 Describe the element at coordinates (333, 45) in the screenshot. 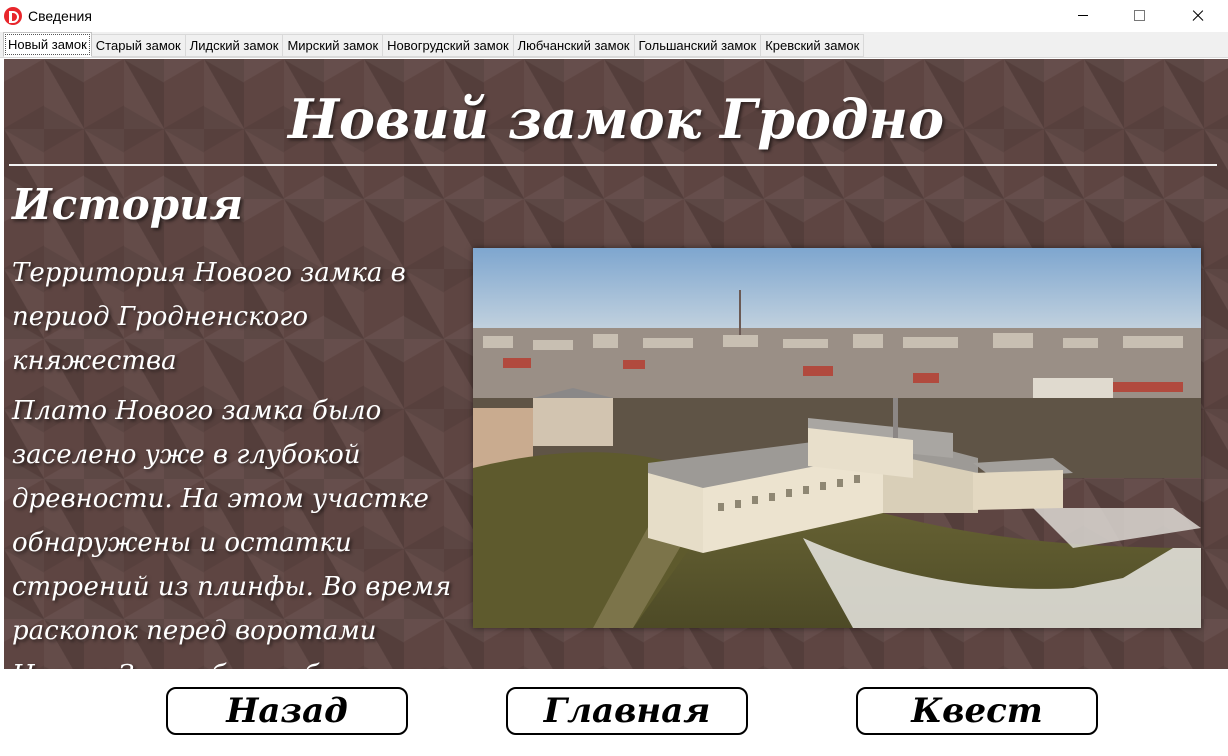

I see `tab-mir-castle: Мирский замок` at that location.